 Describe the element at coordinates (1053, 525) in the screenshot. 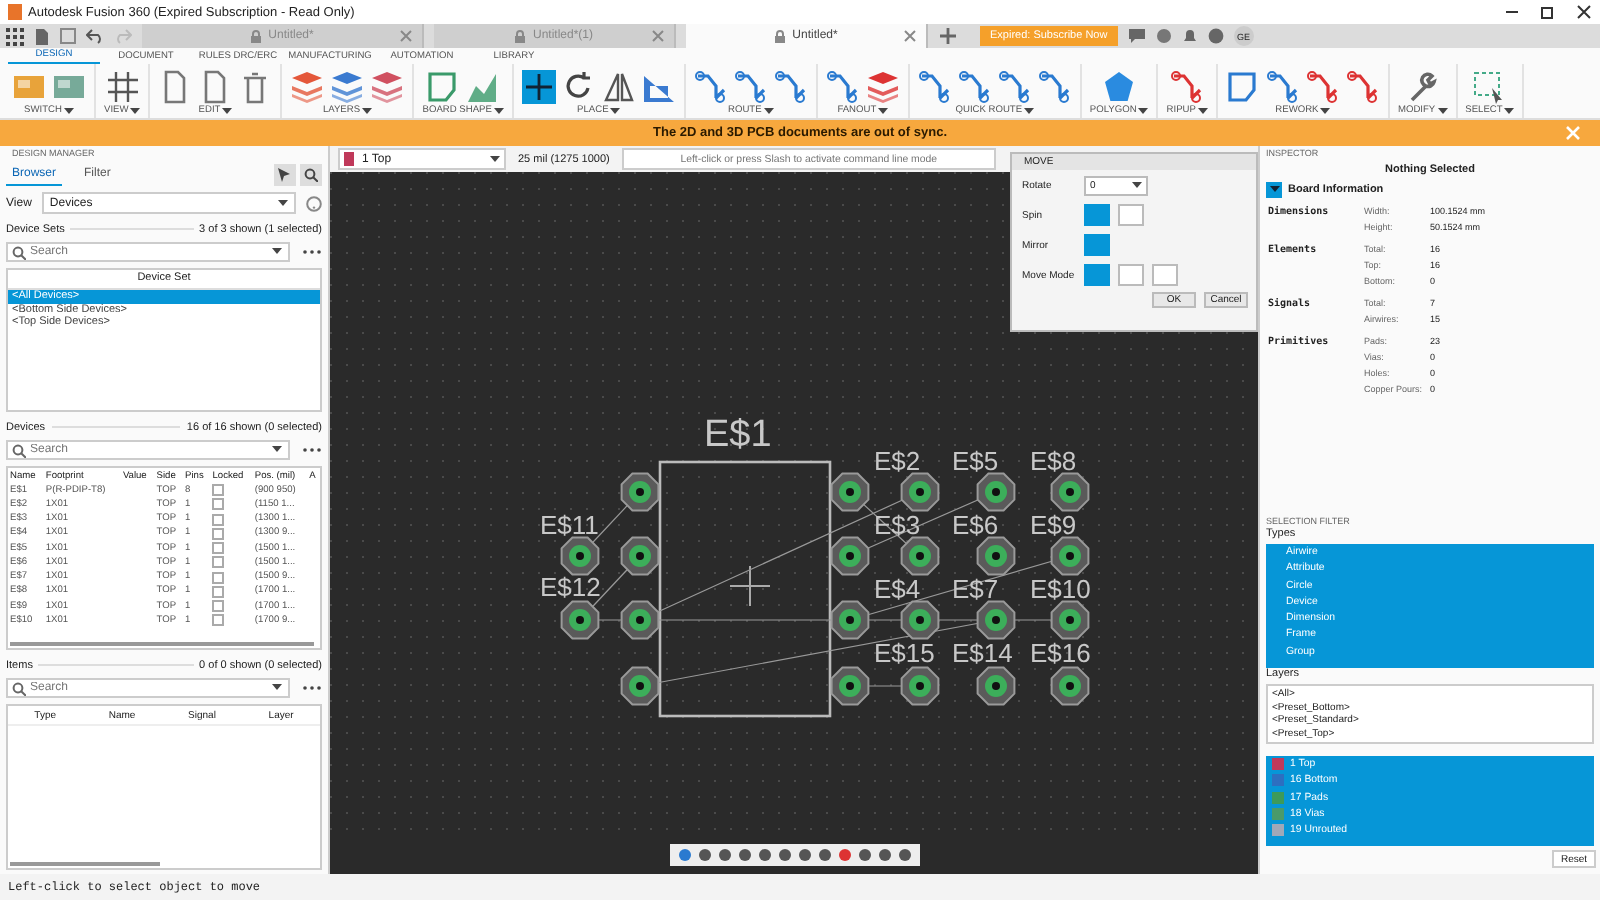

I see `designator-label: E$9` at that location.